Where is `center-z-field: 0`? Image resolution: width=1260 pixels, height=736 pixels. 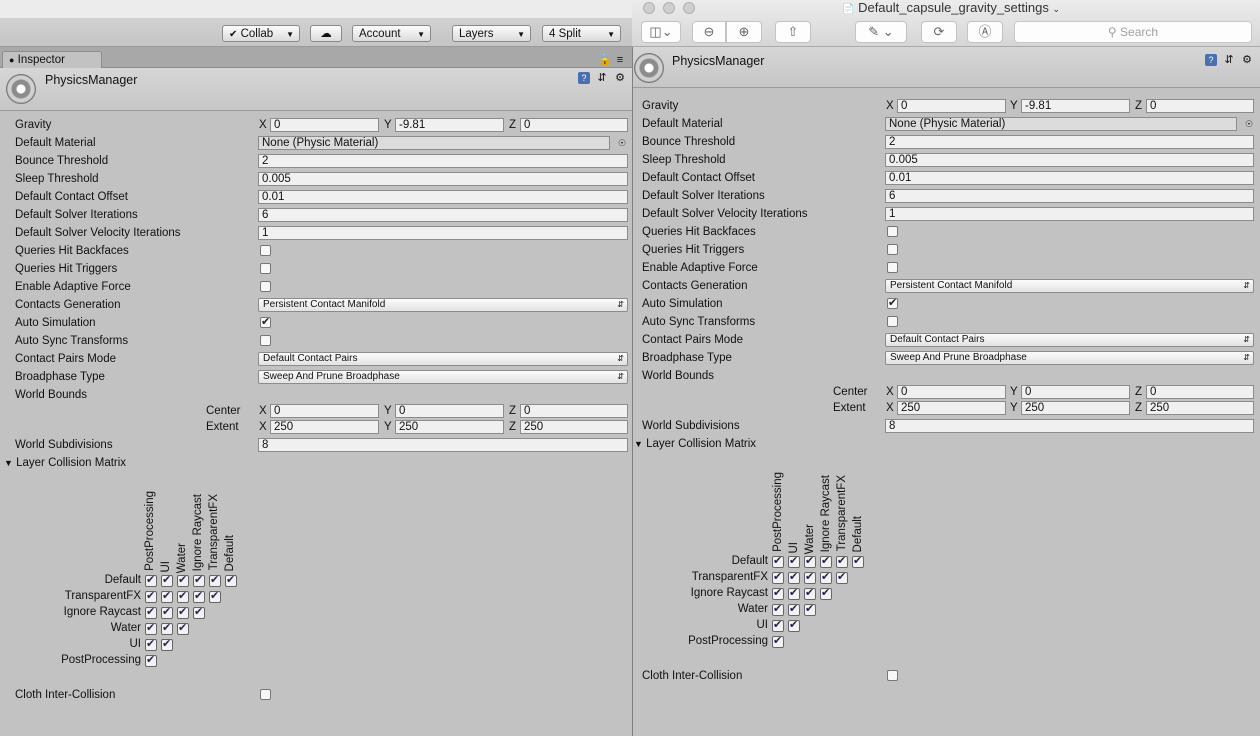
center-z-field: 0 is located at coordinates (1200, 392).